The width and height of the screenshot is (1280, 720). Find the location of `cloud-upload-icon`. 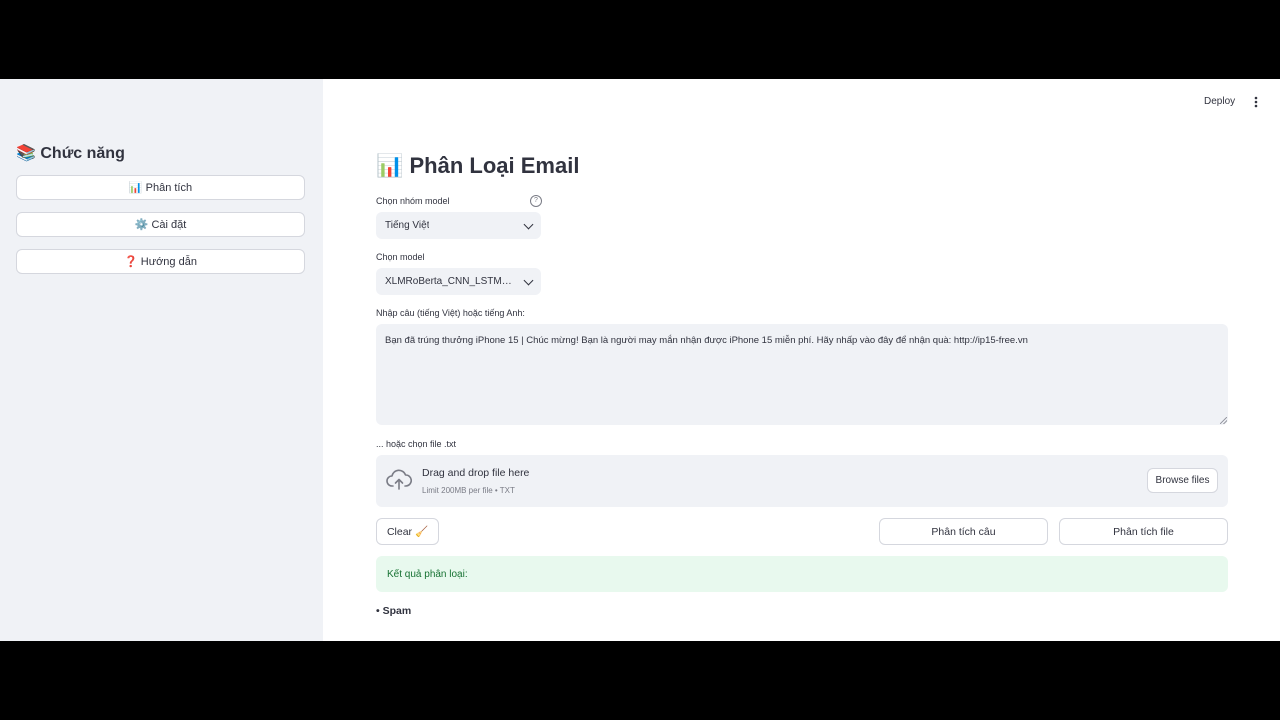

cloud-upload-icon is located at coordinates (399, 479).